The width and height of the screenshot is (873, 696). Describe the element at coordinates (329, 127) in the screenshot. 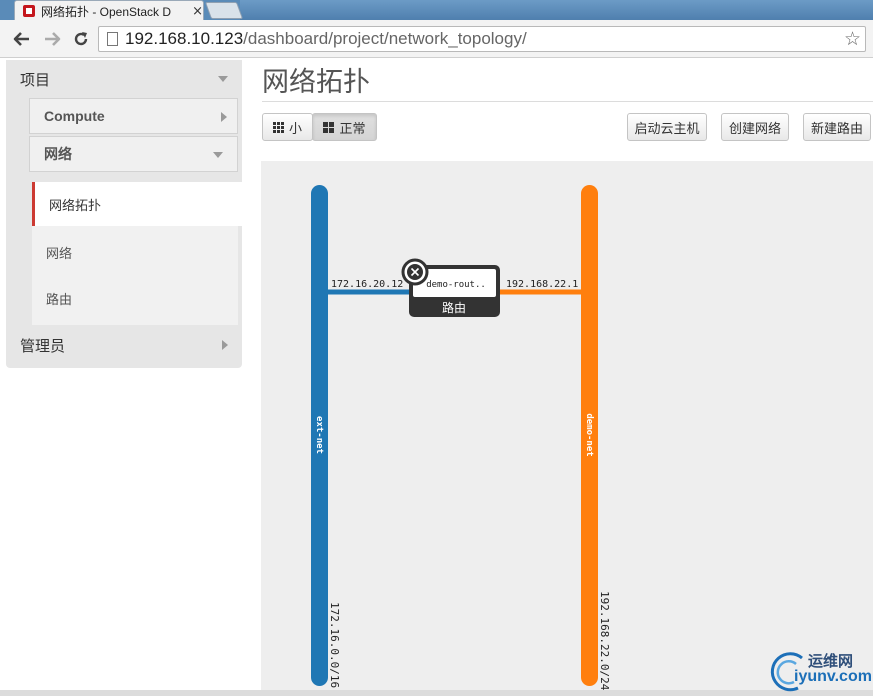

I see `large-grid-icon` at that location.